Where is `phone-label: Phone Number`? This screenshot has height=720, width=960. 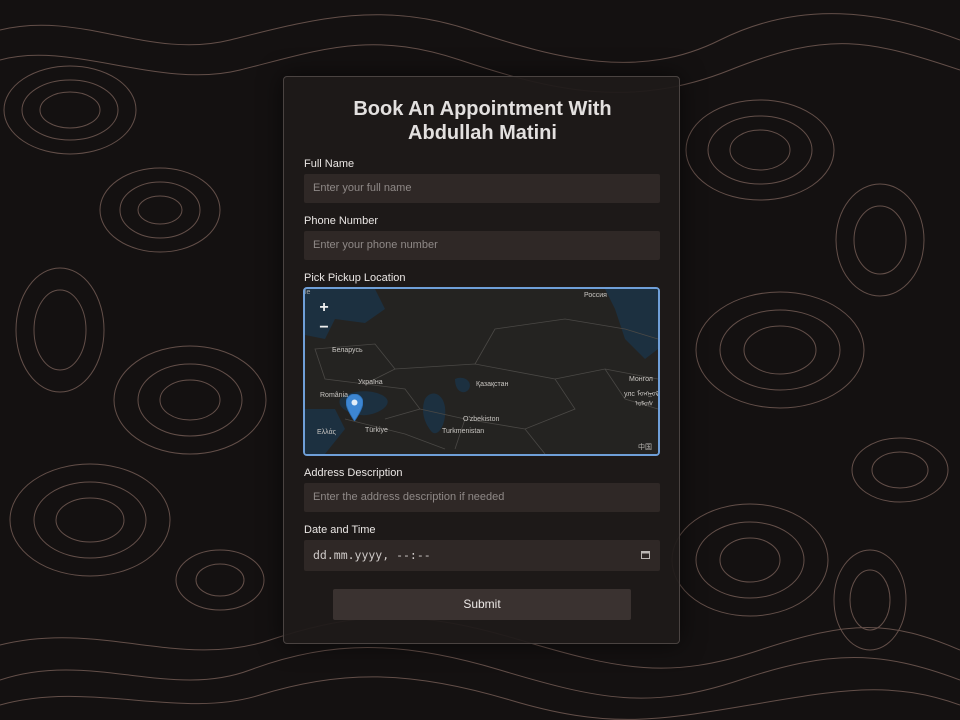
phone-label: Phone Number is located at coordinates (341, 221).